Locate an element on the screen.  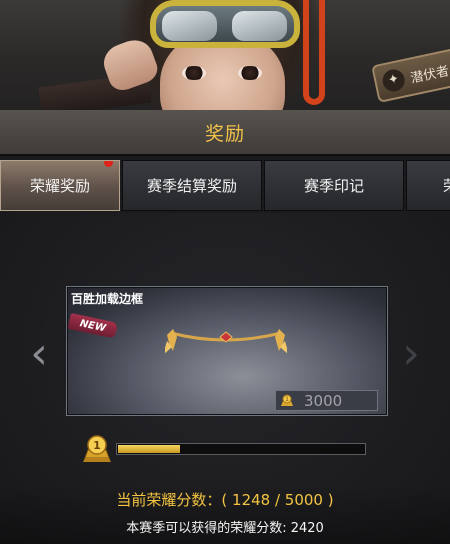
character-eye-left is located at coordinates (194, 73).